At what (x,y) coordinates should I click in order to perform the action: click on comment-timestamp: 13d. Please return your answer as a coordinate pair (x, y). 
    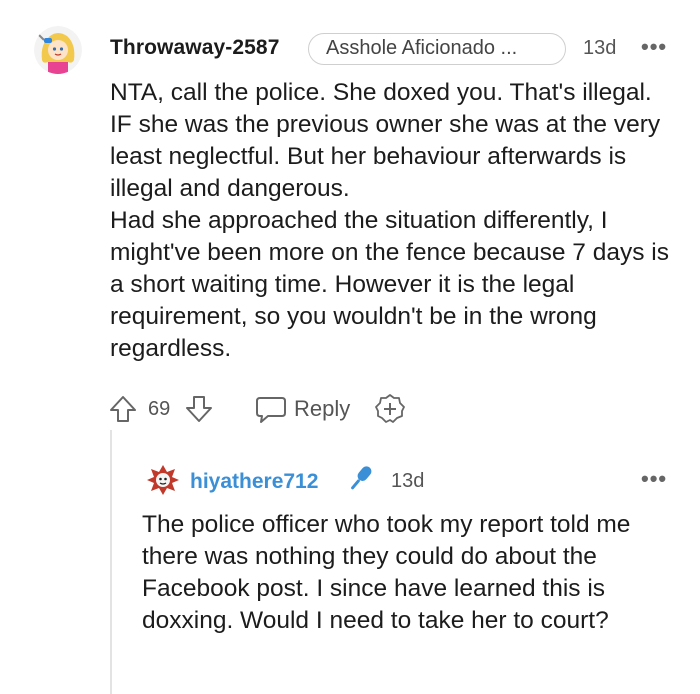
    Looking at the image, I should click on (600, 48).